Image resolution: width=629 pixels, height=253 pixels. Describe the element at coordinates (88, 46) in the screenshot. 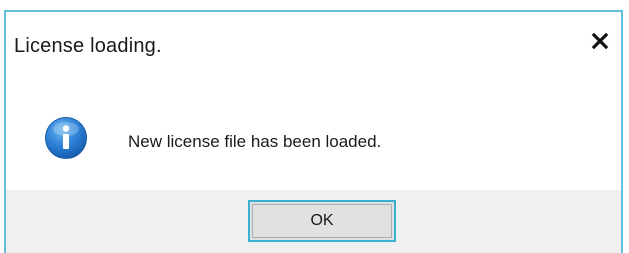

I see `dialog-title: License loading.` at that location.